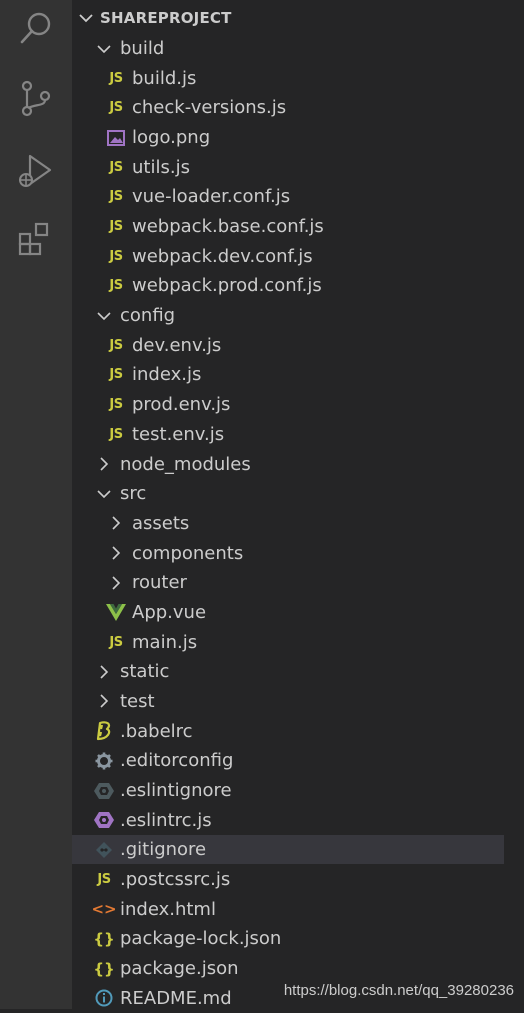 The image size is (524, 1013). I want to click on tree-file: JS vue-loader.conf.js, so click(288, 196).